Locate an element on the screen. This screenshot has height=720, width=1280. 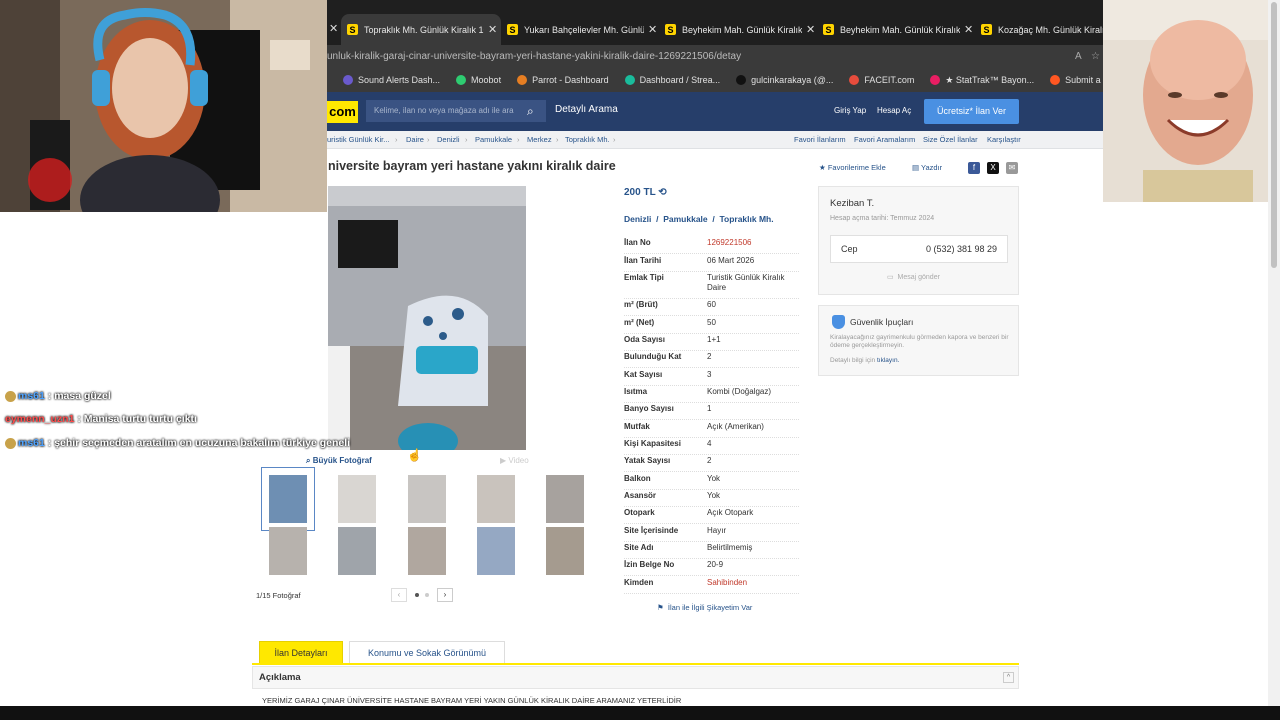
browser-tab: S Beyhekim Mah. Günlük Kiralık St ✕ is located at coordinates (738, 29).